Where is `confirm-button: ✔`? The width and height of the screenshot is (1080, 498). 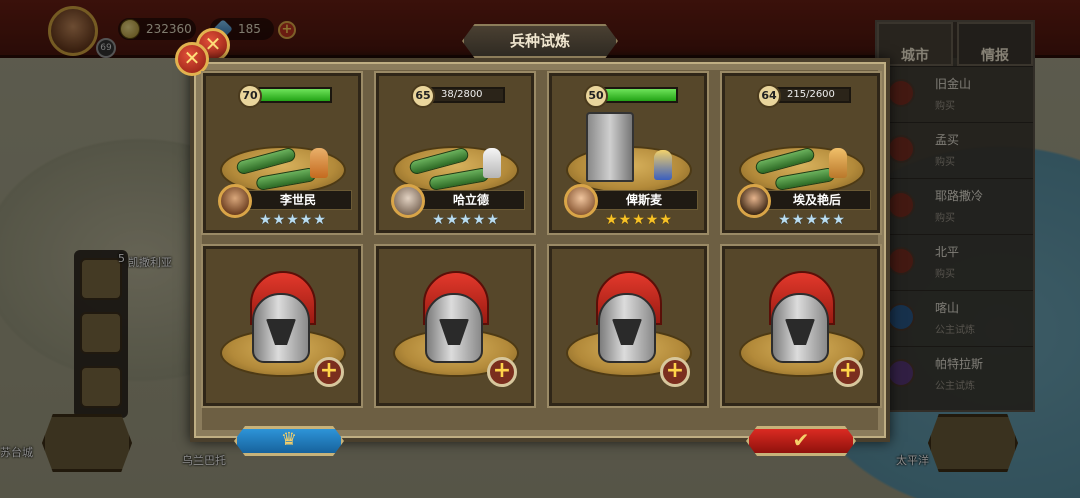 confirm-button: ✔ is located at coordinates (801, 441).